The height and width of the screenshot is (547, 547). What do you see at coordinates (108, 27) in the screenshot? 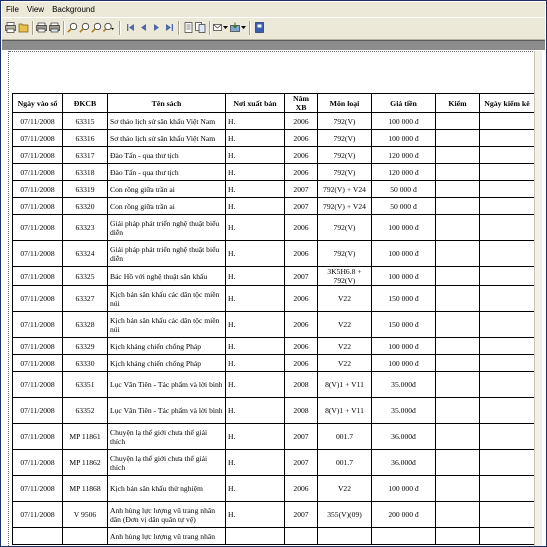
I see `zoom-dropdown-icon` at bounding box center [108, 27].